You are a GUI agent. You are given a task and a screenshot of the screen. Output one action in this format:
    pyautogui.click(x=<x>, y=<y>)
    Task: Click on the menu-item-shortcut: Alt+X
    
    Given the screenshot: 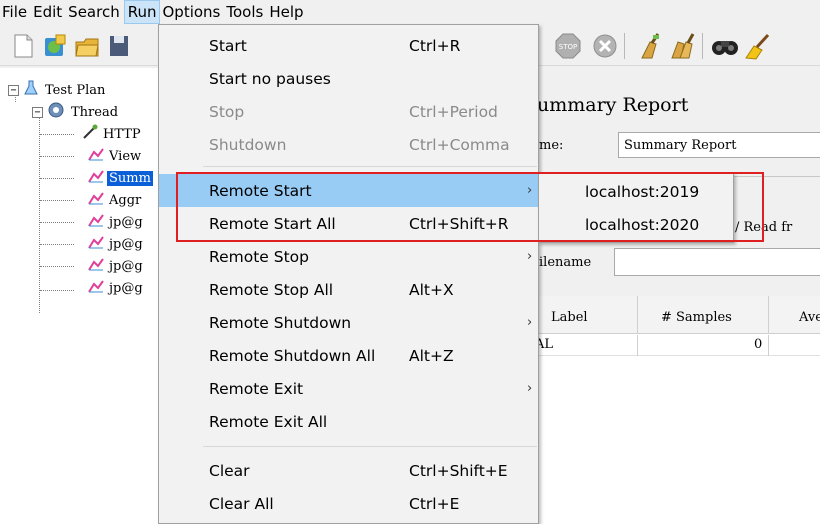 What is the action you would take?
    pyautogui.click(x=431, y=289)
    